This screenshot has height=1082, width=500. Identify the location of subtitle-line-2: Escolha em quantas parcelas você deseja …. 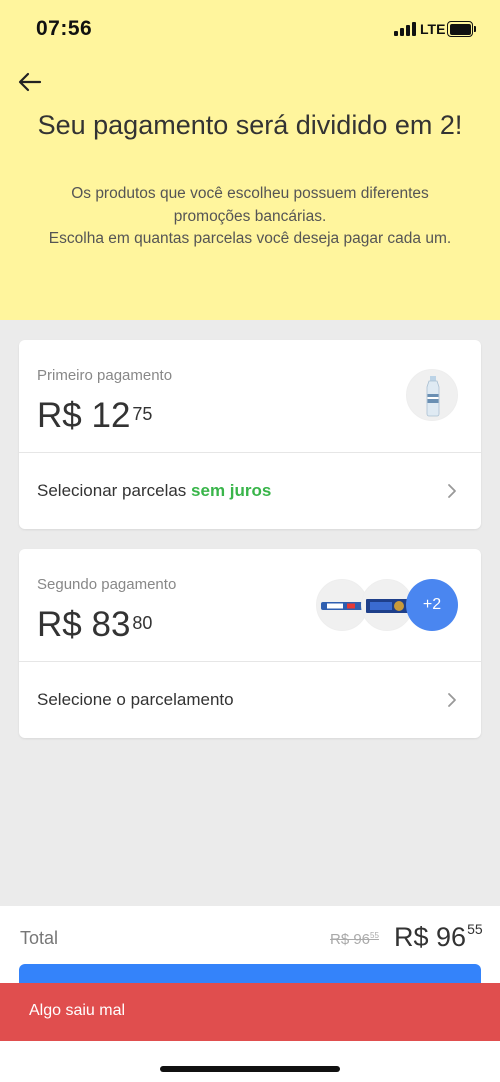
(250, 238).